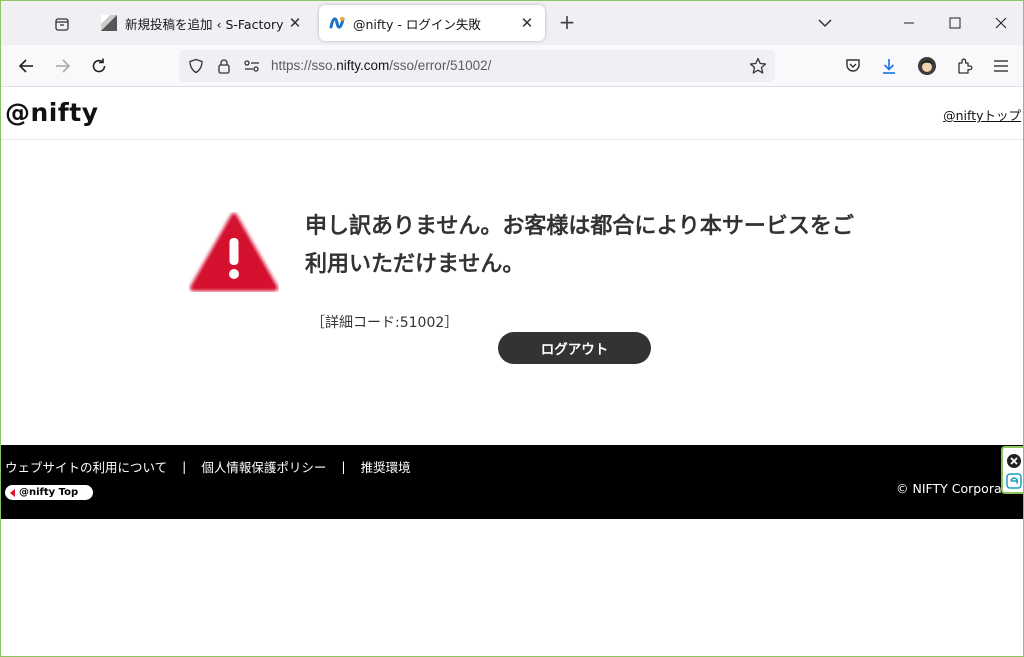 This screenshot has width=1024, height=657. I want to click on window-close-icon, so click(1001, 23).